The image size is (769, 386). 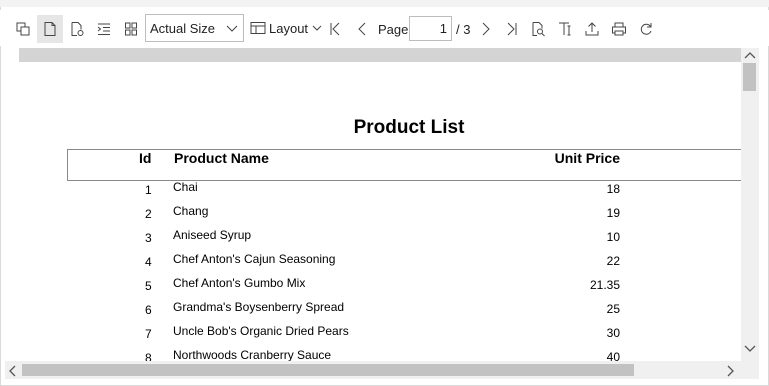 I want to click on scroll-right-icon, so click(x=731, y=371).